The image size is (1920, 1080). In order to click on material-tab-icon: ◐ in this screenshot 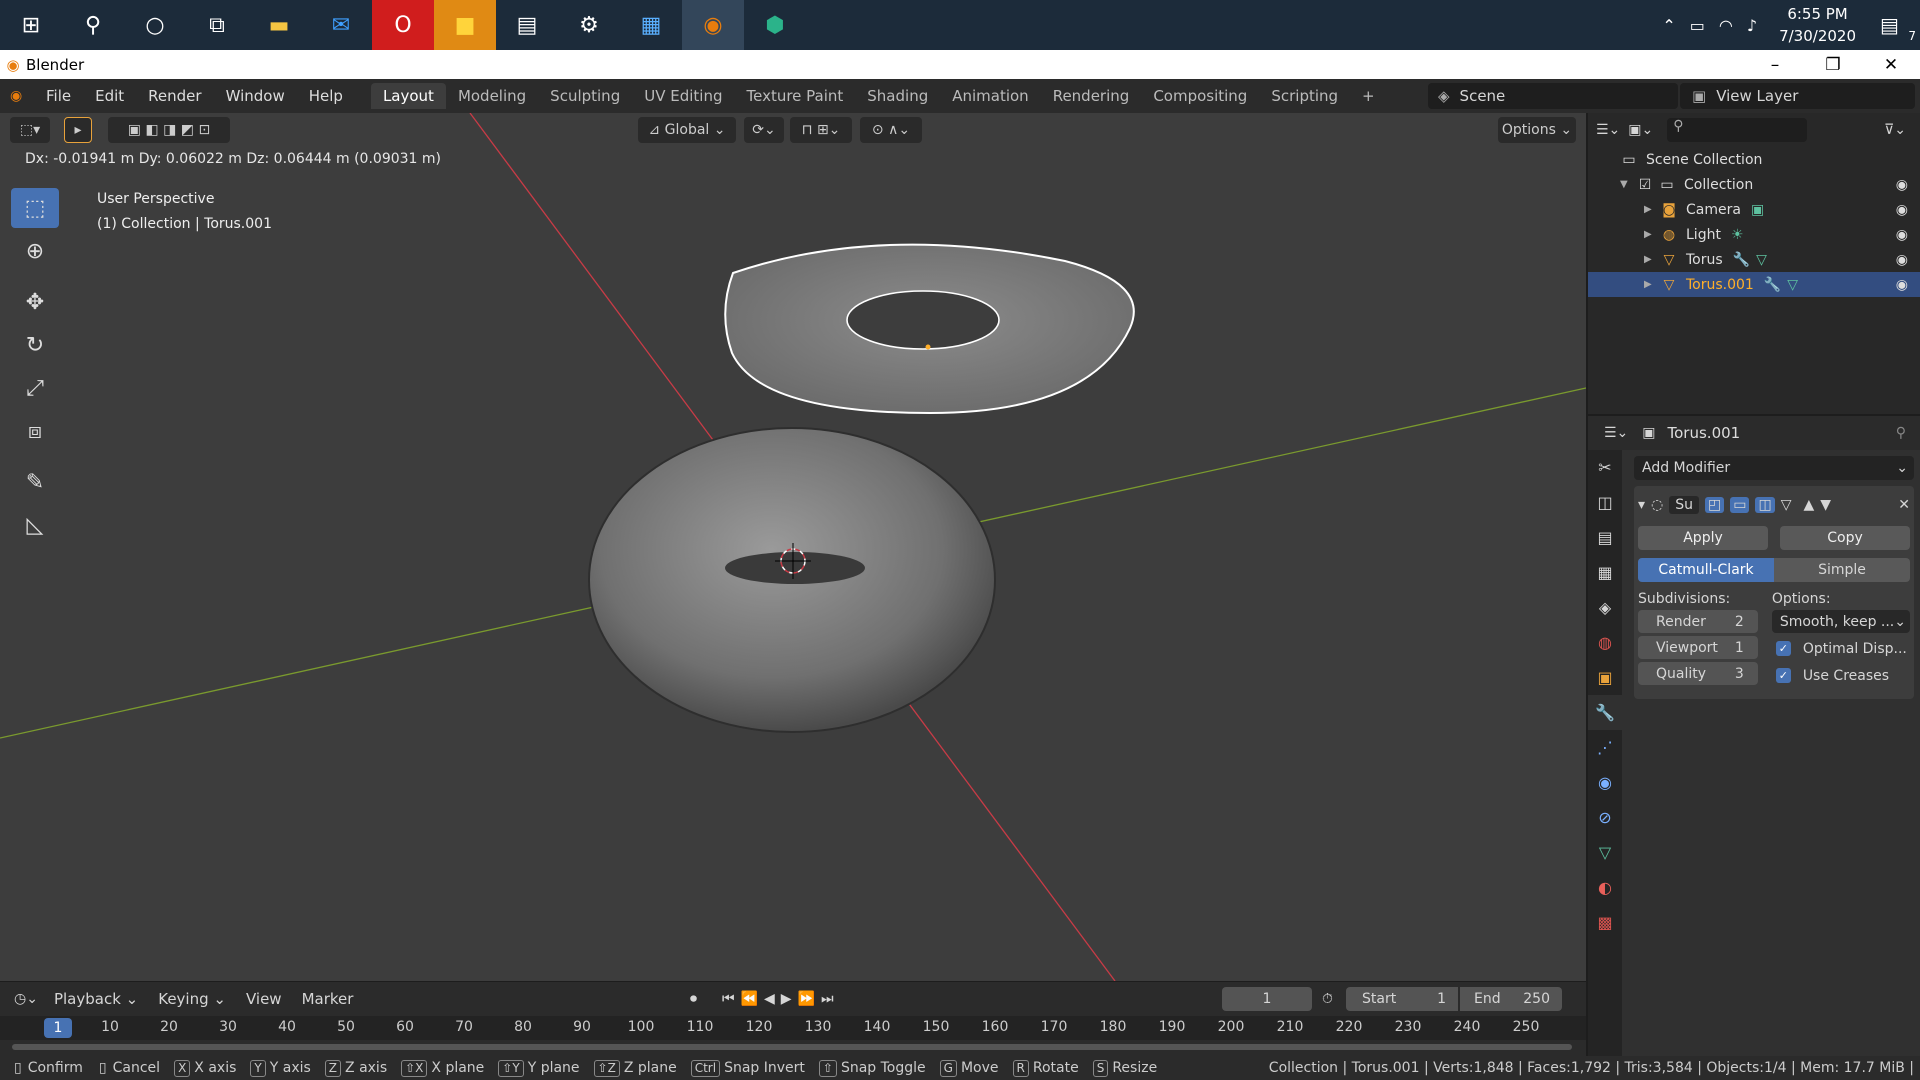, I will do `click(1605, 887)`.